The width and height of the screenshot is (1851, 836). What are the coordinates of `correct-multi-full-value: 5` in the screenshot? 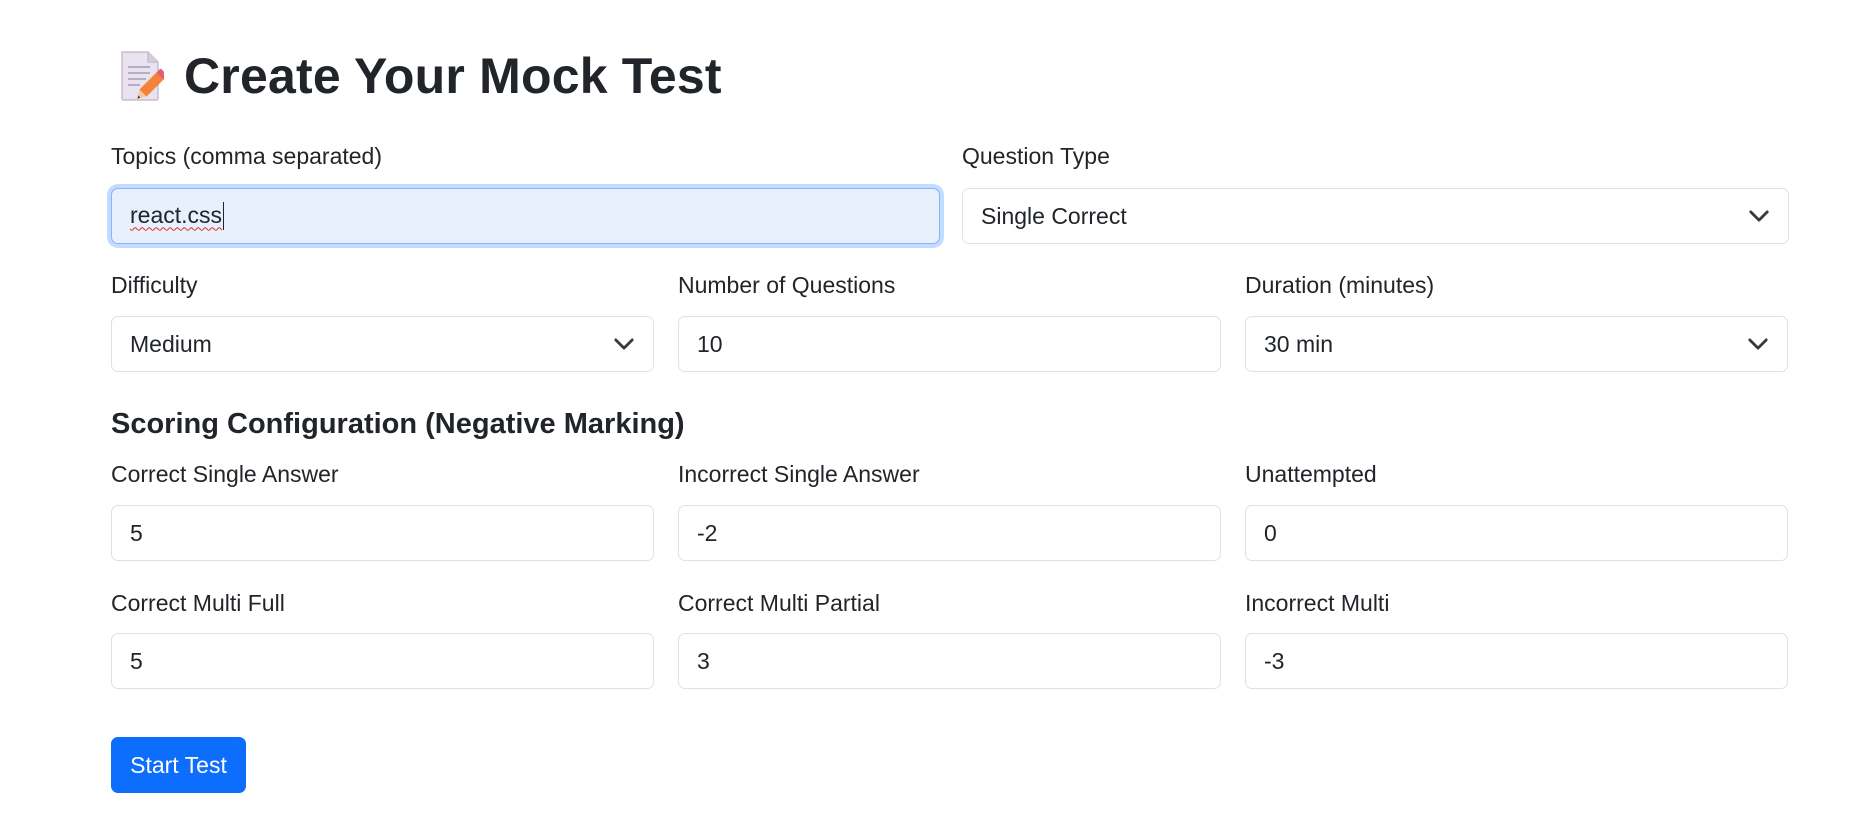 It's located at (136, 660).